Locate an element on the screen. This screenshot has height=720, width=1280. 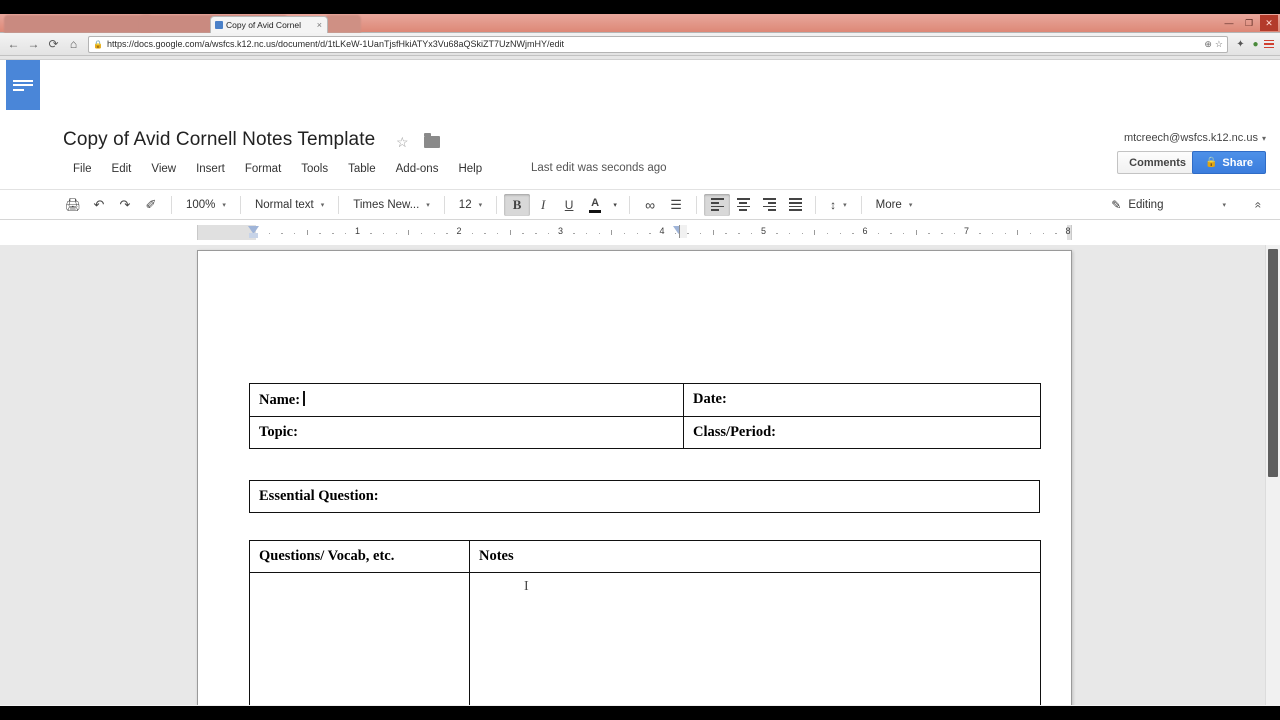
docs-favicon-icon is located at coordinates (219, 25).